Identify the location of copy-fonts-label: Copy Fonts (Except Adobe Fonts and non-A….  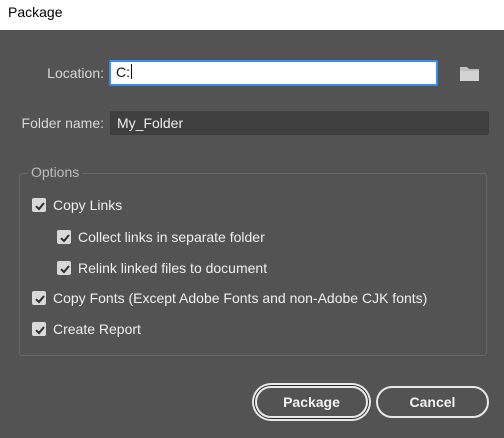
(240, 298).